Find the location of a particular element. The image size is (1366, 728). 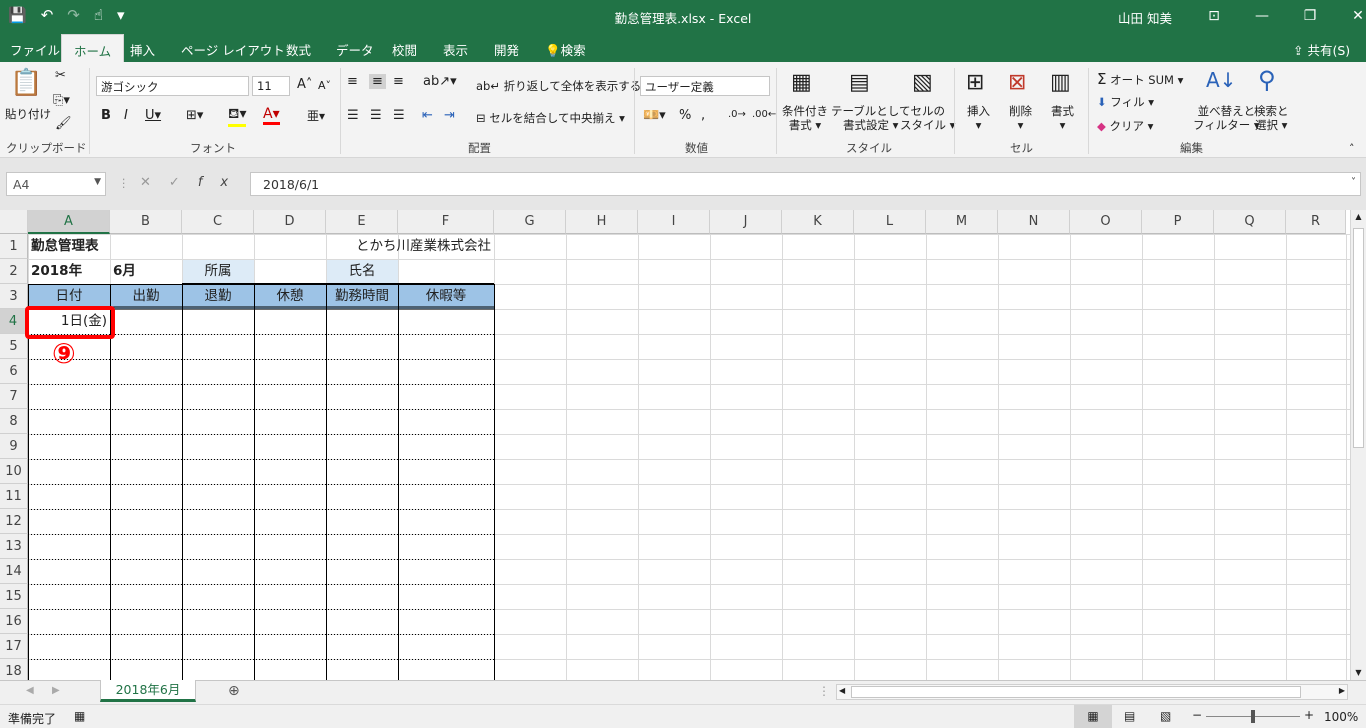

conditional-format-icon: ▦ is located at coordinates (801, 82).